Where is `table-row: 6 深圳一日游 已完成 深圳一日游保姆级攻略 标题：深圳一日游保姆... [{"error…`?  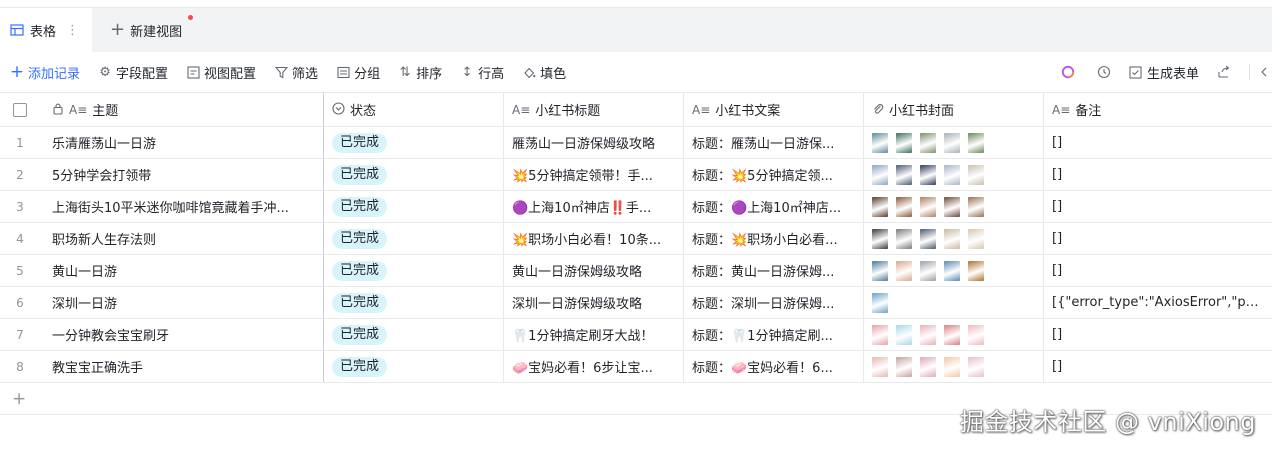 table-row: 6 深圳一日游 已完成 深圳一日游保姆级攻略 标题：深圳一日游保姆... [{"error… is located at coordinates (636, 303).